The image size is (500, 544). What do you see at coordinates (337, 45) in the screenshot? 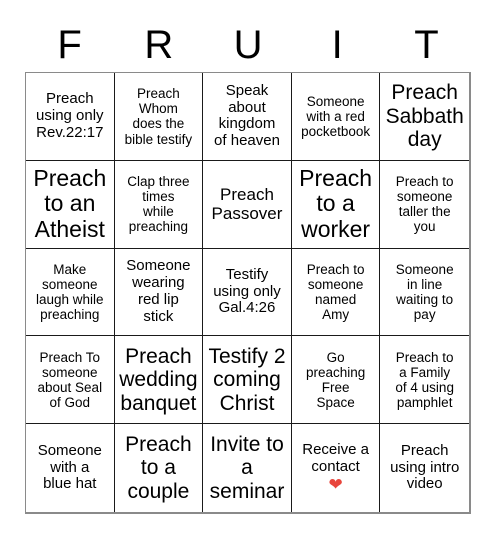
I see `header-letter-3: I` at bounding box center [337, 45].